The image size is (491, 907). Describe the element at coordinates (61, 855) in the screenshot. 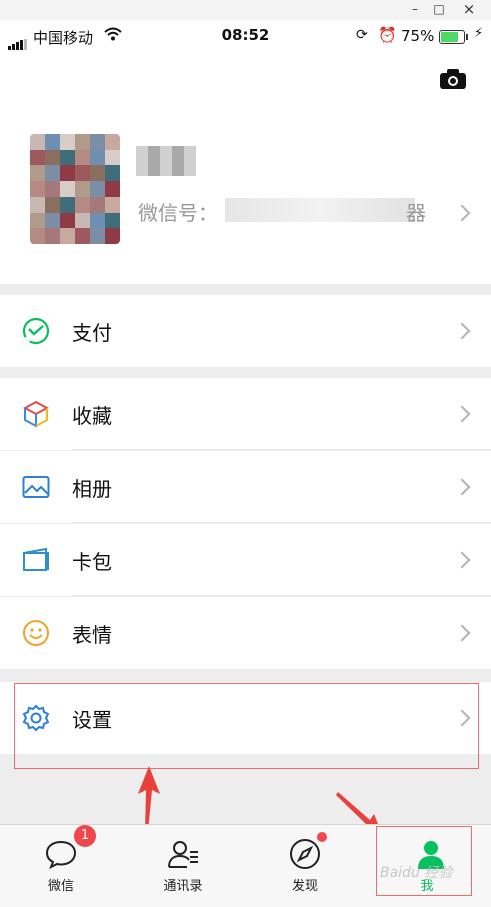

I see `chat-bubble-icon` at that location.